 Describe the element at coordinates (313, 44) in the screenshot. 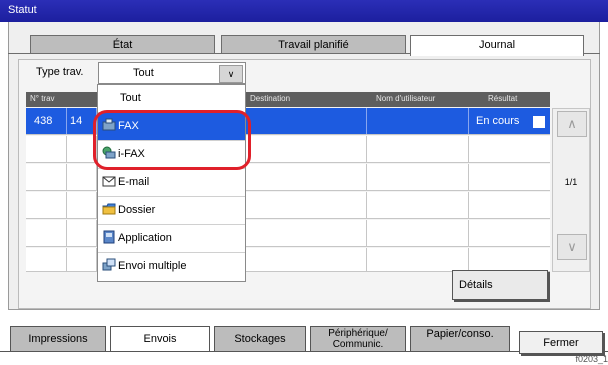

I see `tab-travail-planifie: Travail planifié` at that location.